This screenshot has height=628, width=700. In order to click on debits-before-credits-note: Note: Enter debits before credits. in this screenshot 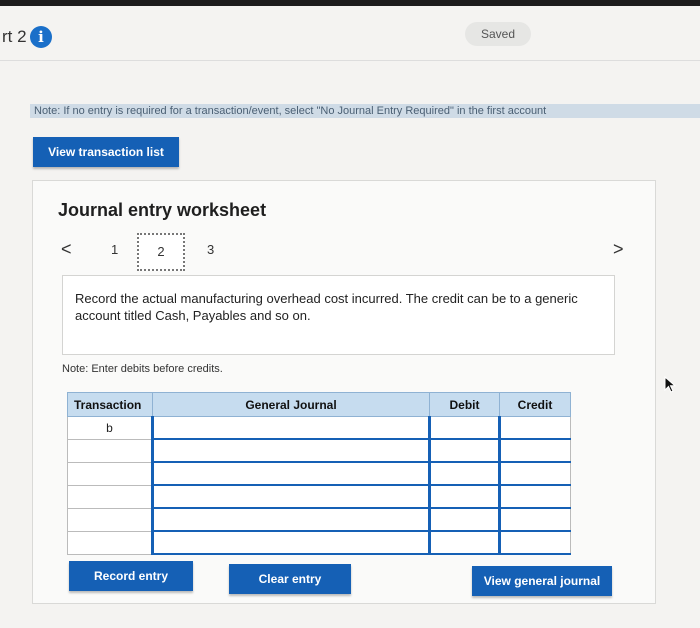, I will do `click(142, 369)`.